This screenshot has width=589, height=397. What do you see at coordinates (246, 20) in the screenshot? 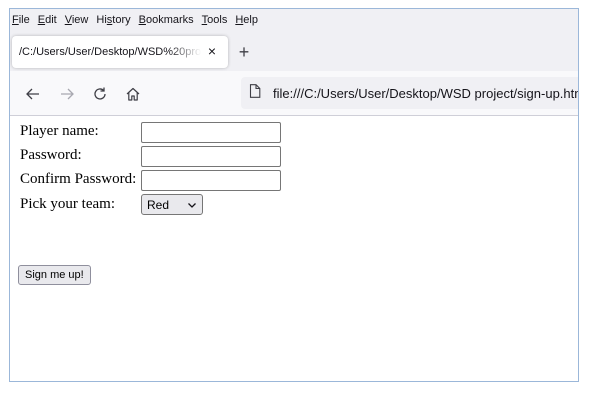
I see `menu-help: Help` at bounding box center [246, 20].